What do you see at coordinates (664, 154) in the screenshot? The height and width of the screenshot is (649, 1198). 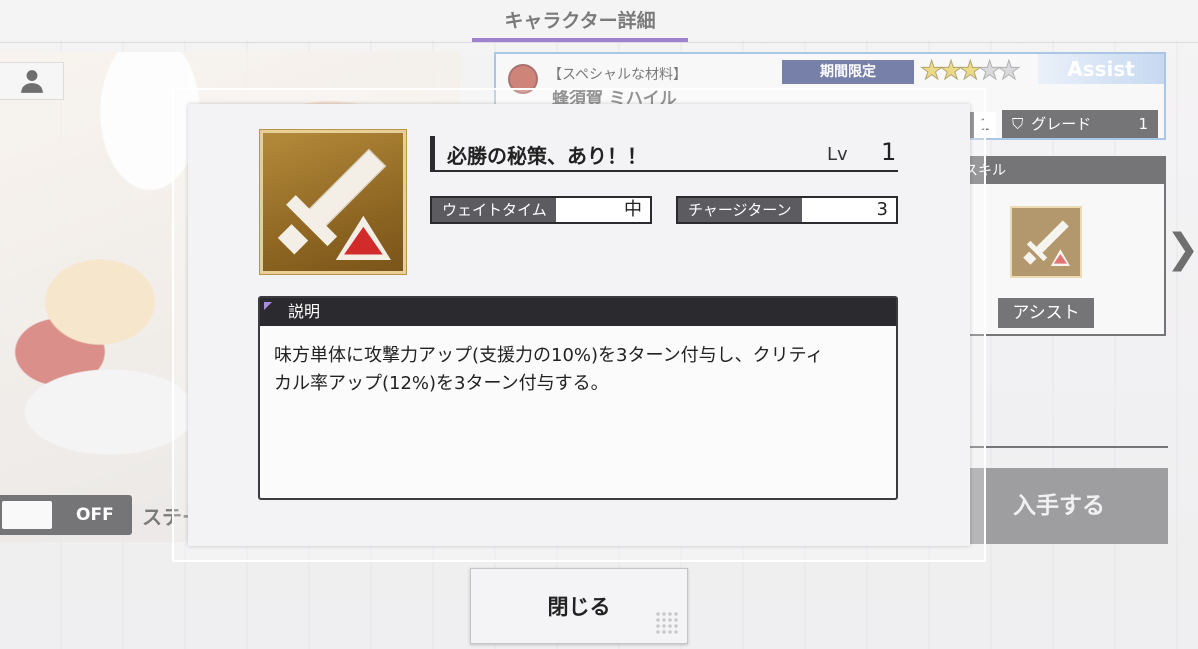 I see `skill-name-bar: 必勝の秘策、あり！！ Lv 1` at bounding box center [664, 154].